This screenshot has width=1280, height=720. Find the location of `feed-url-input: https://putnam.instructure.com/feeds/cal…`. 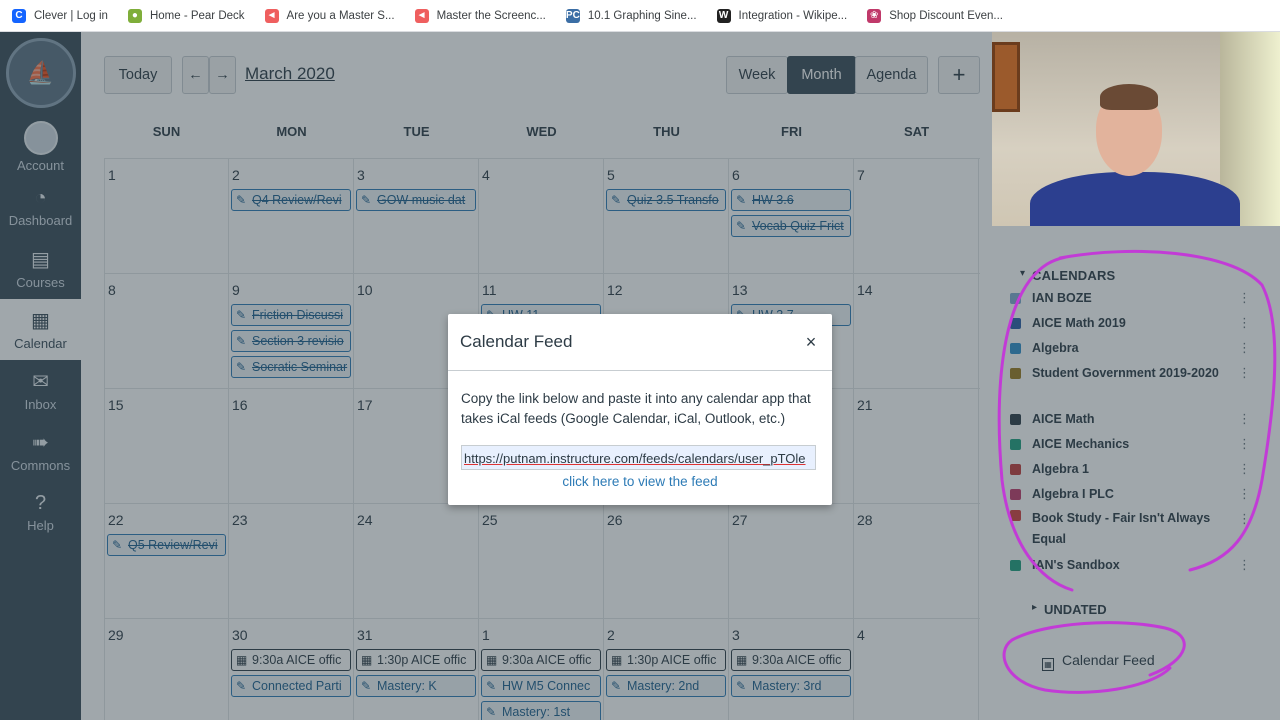

feed-url-input: https://putnam.instructure.com/feeds/cal… is located at coordinates (638, 457).